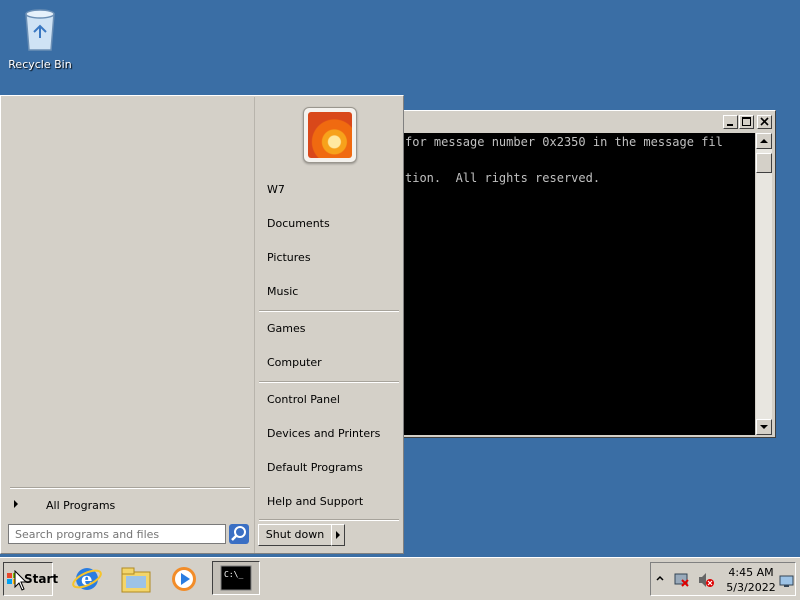 The width and height of the screenshot is (800, 600). What do you see at coordinates (764, 427) in the screenshot?
I see `scroll-down-button` at bounding box center [764, 427].